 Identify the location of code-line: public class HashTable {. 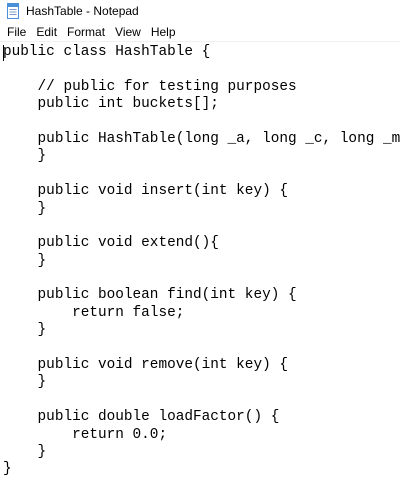
(201, 52).